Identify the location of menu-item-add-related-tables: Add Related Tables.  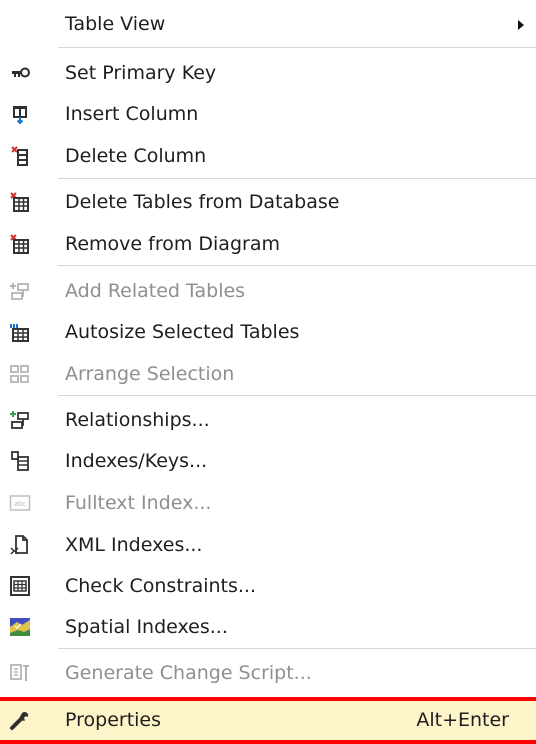
(268, 291).